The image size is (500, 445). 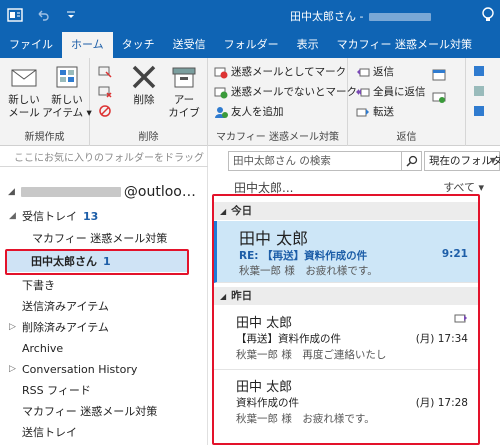 I want to click on im-button, so click(x=439, y=97).